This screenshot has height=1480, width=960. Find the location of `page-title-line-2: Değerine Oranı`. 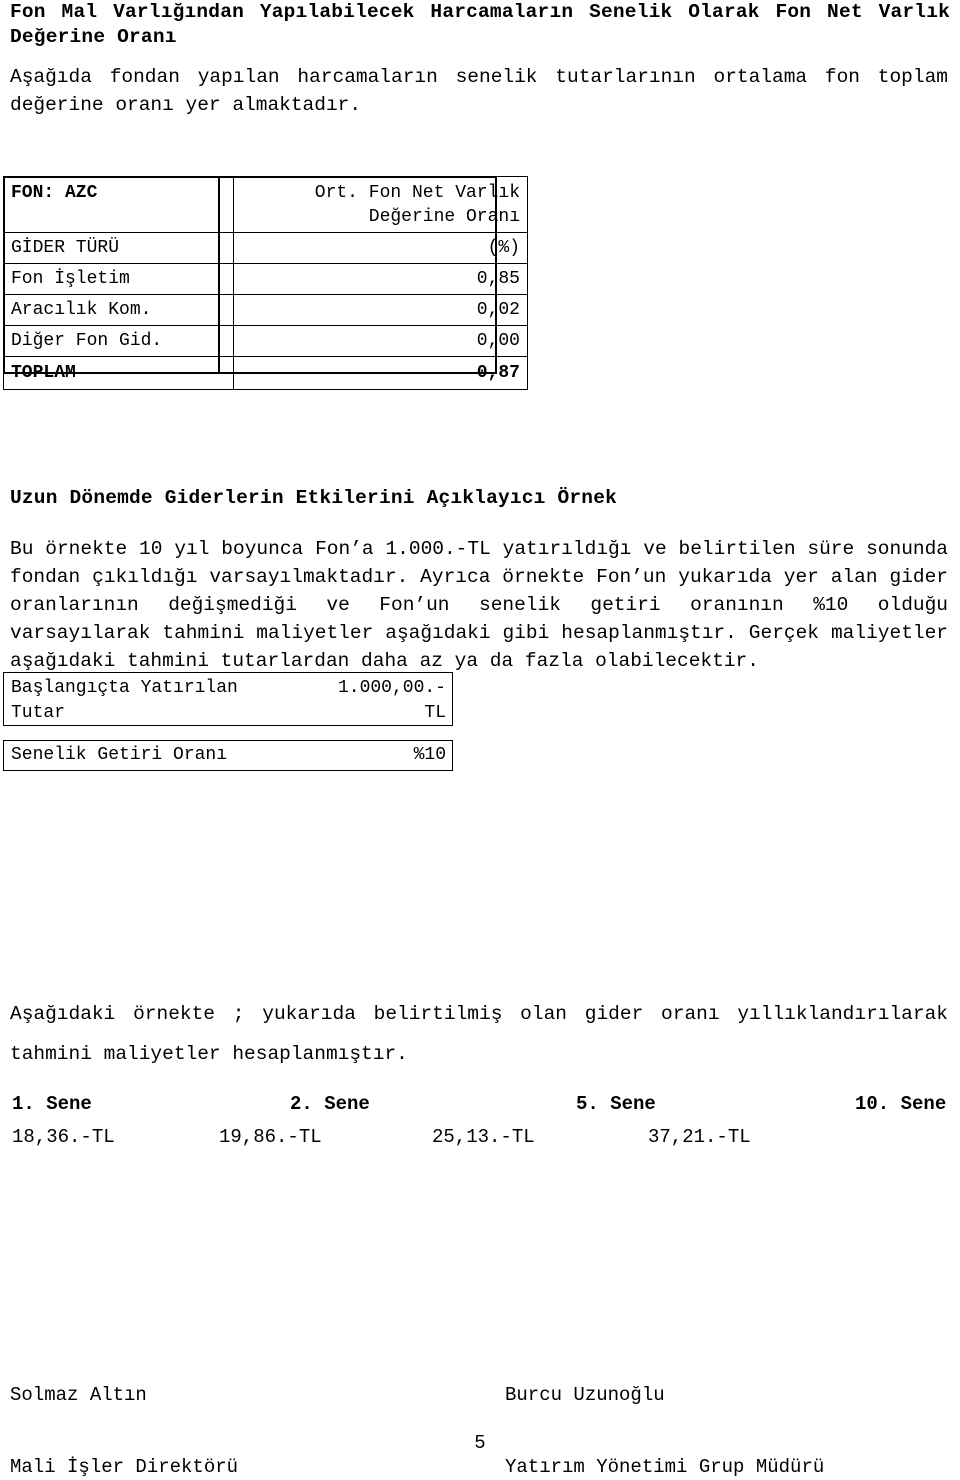

page-title-line-2: Değerine Oranı is located at coordinates (93, 37).